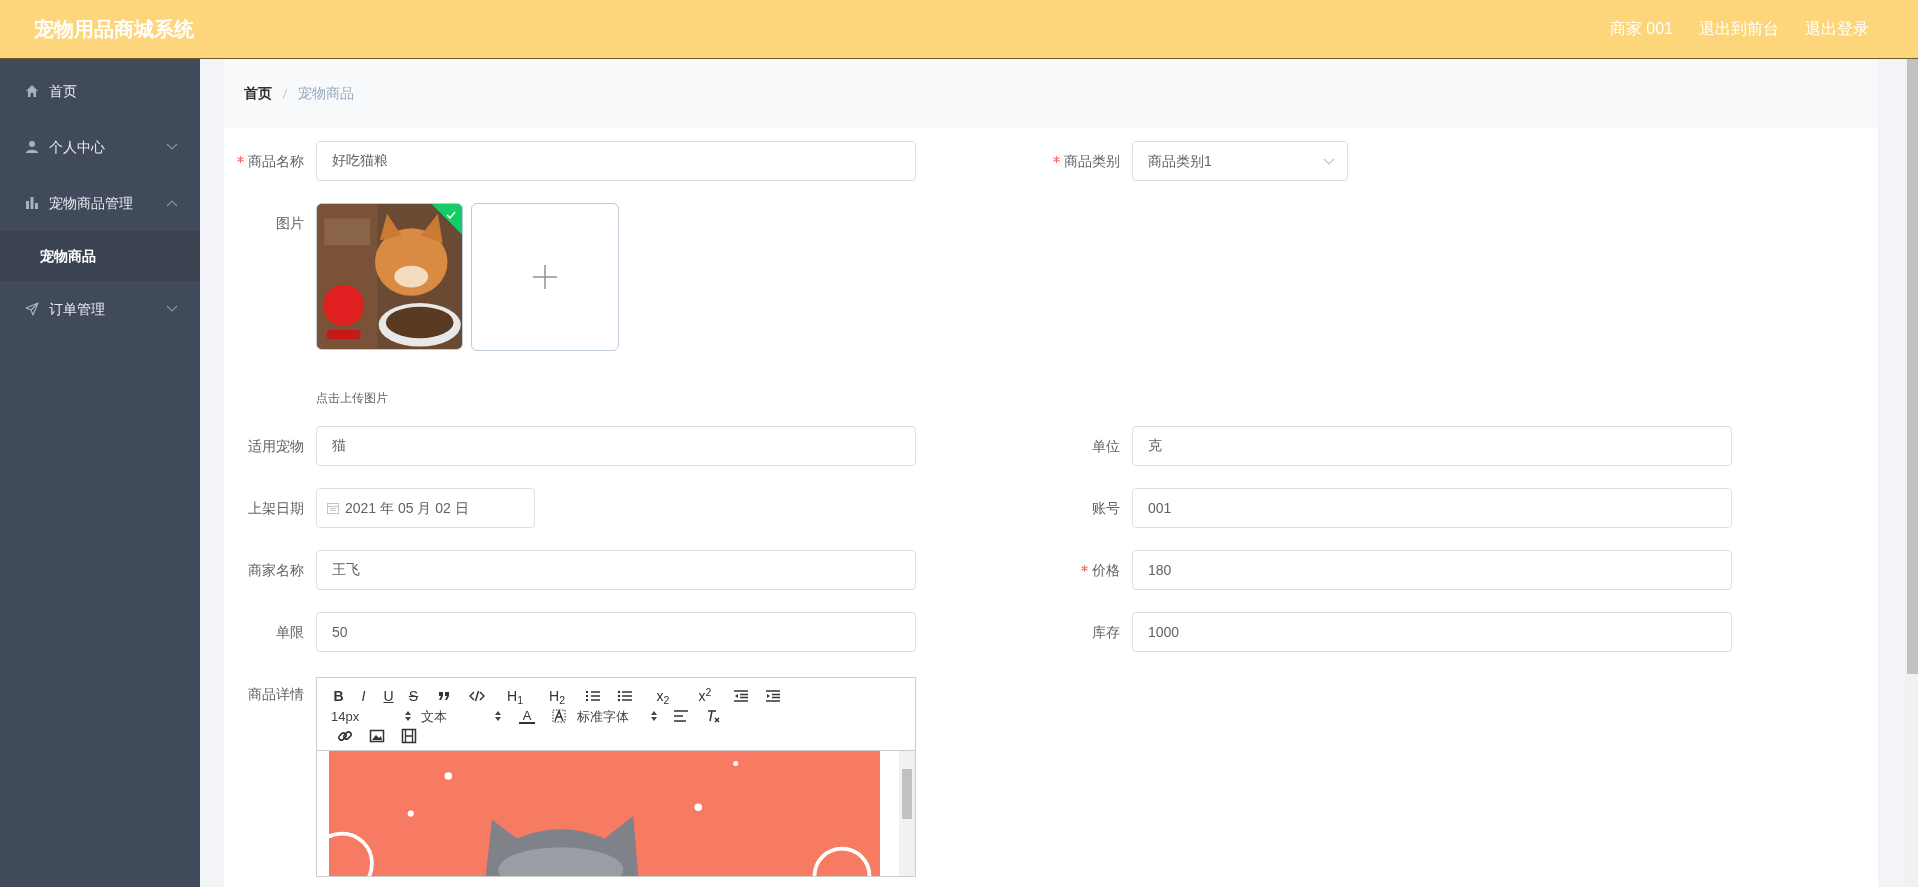 The height and width of the screenshot is (887, 1918). What do you see at coordinates (333, 508) in the screenshot?
I see `calendar-icon` at bounding box center [333, 508].